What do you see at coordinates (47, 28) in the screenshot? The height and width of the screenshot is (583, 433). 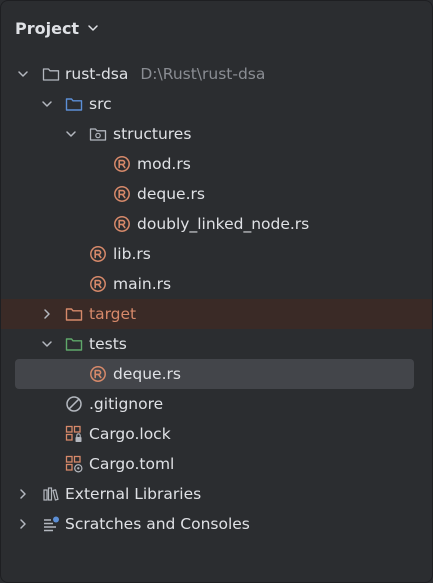 I see `panel-title: Project` at bounding box center [47, 28].